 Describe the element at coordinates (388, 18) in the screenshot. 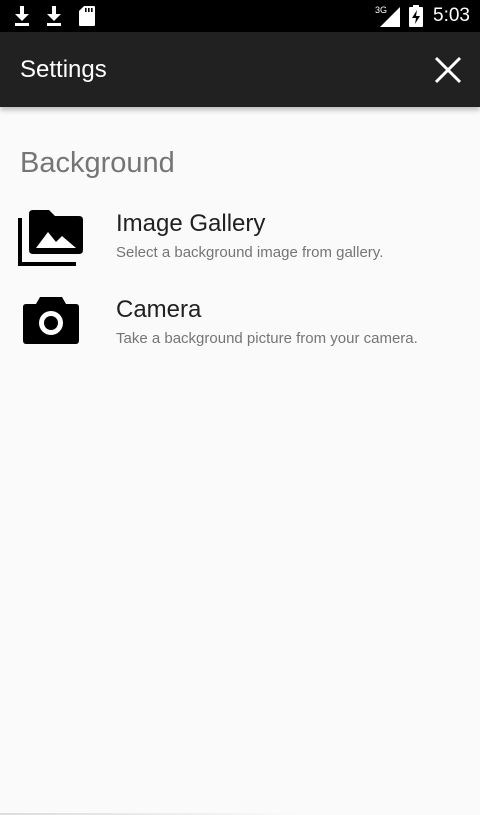

I see `signal-3g-icon: 3G` at that location.